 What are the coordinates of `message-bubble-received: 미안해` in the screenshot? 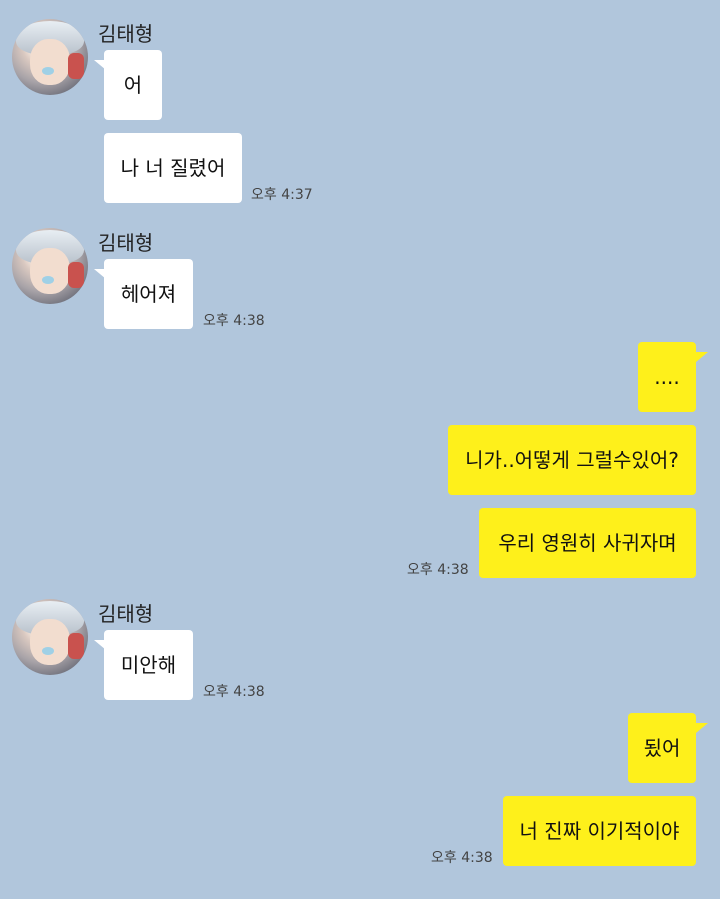 It's located at (143, 665).